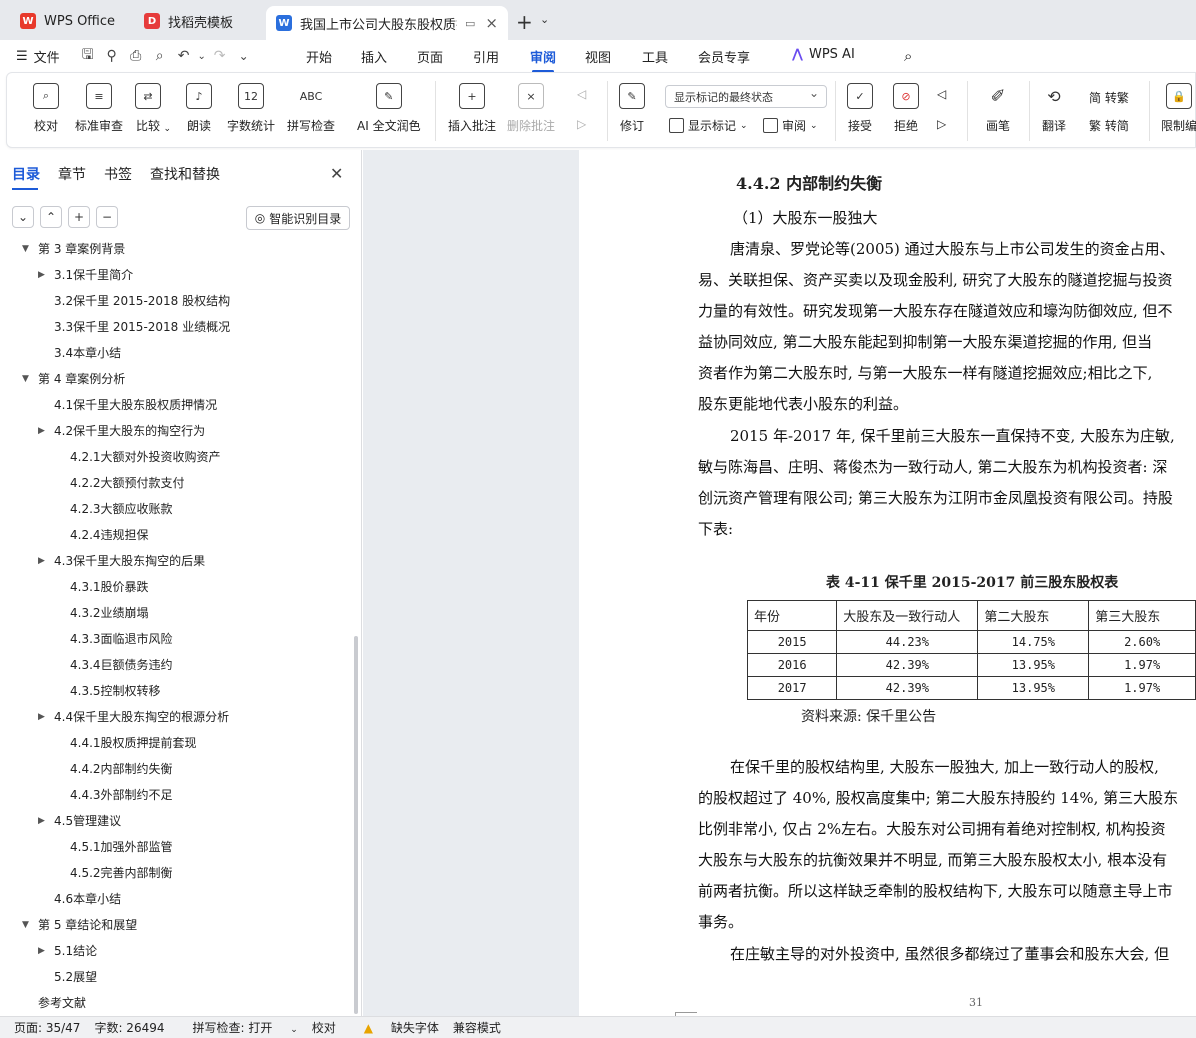 Image resolution: width=1196 pixels, height=1038 pixels. What do you see at coordinates (1054, 108) in the screenshot?
I see `translate-button: ⟲ 翻译` at bounding box center [1054, 108].